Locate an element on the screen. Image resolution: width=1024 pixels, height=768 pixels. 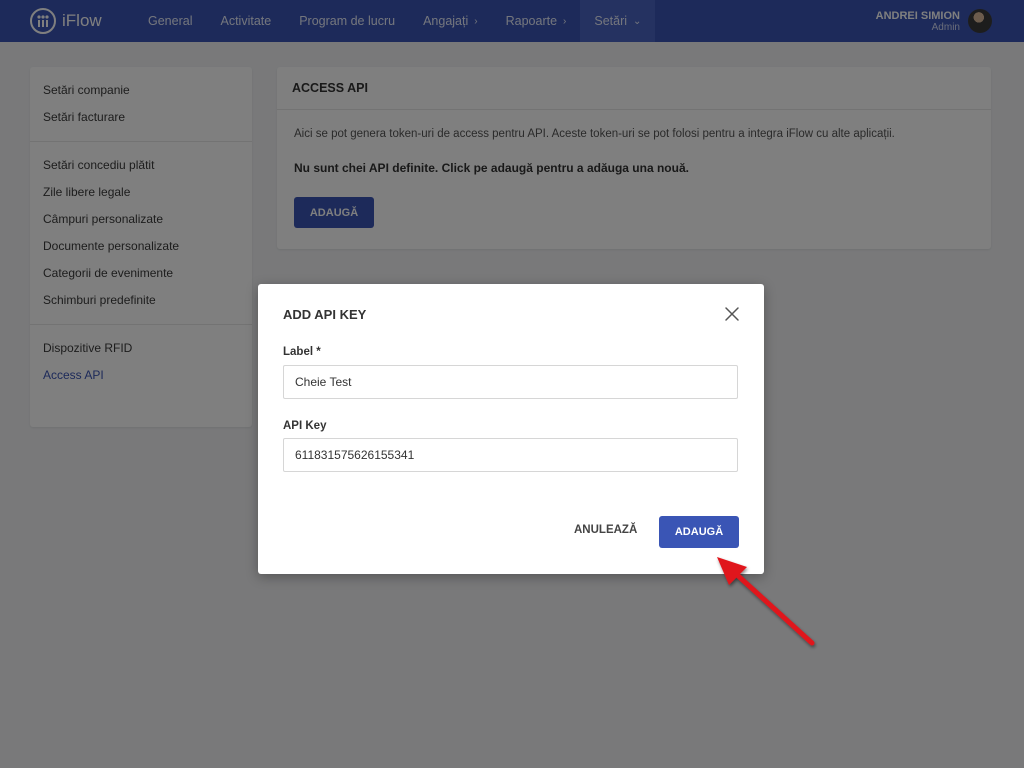
modal-add-button: ADAUGĂ is located at coordinates (699, 532).